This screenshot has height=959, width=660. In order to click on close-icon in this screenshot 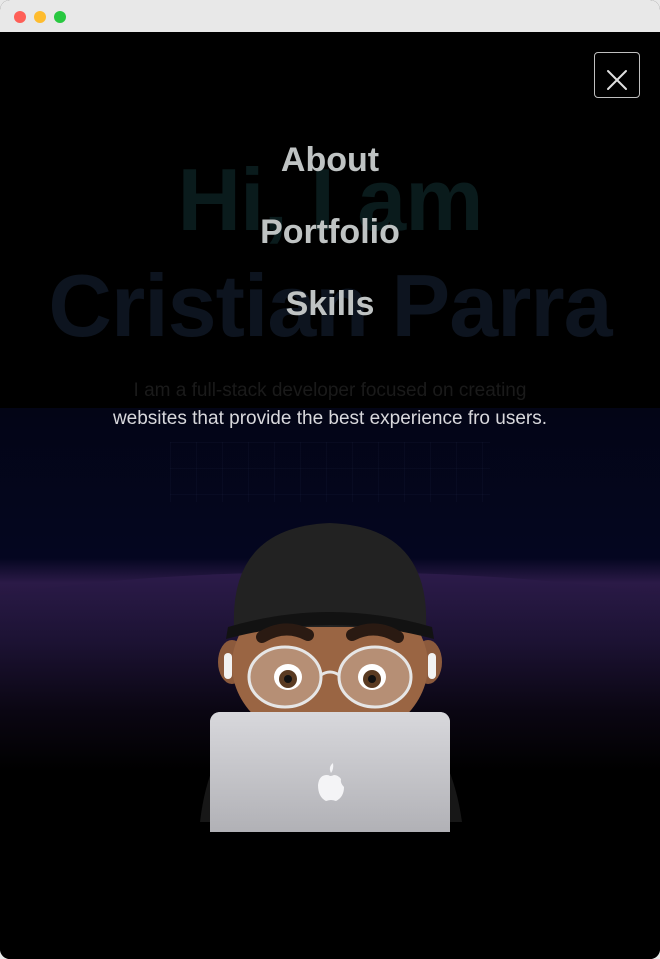, I will do `click(617, 80)`.